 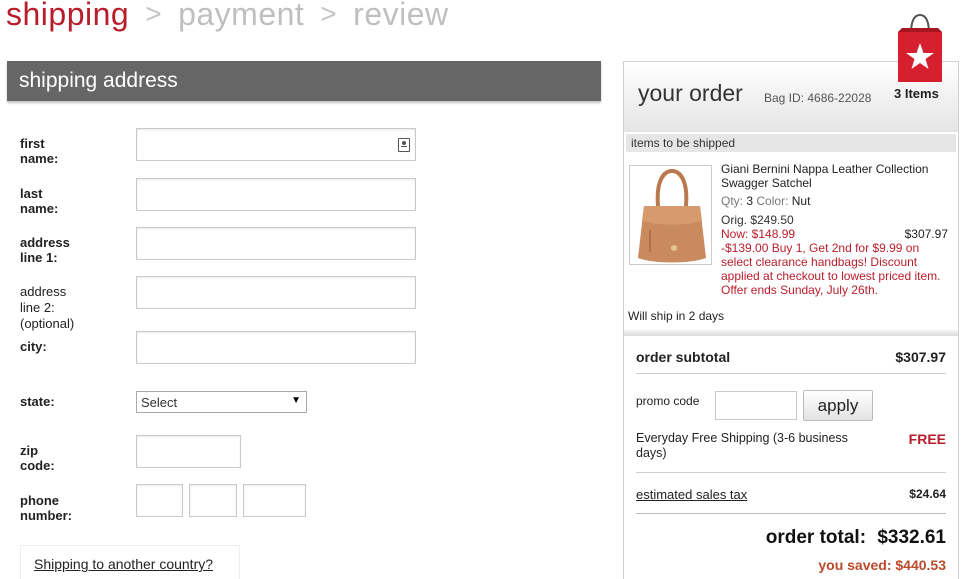 What do you see at coordinates (276, 292) in the screenshot?
I see `address-line-2-field` at bounding box center [276, 292].